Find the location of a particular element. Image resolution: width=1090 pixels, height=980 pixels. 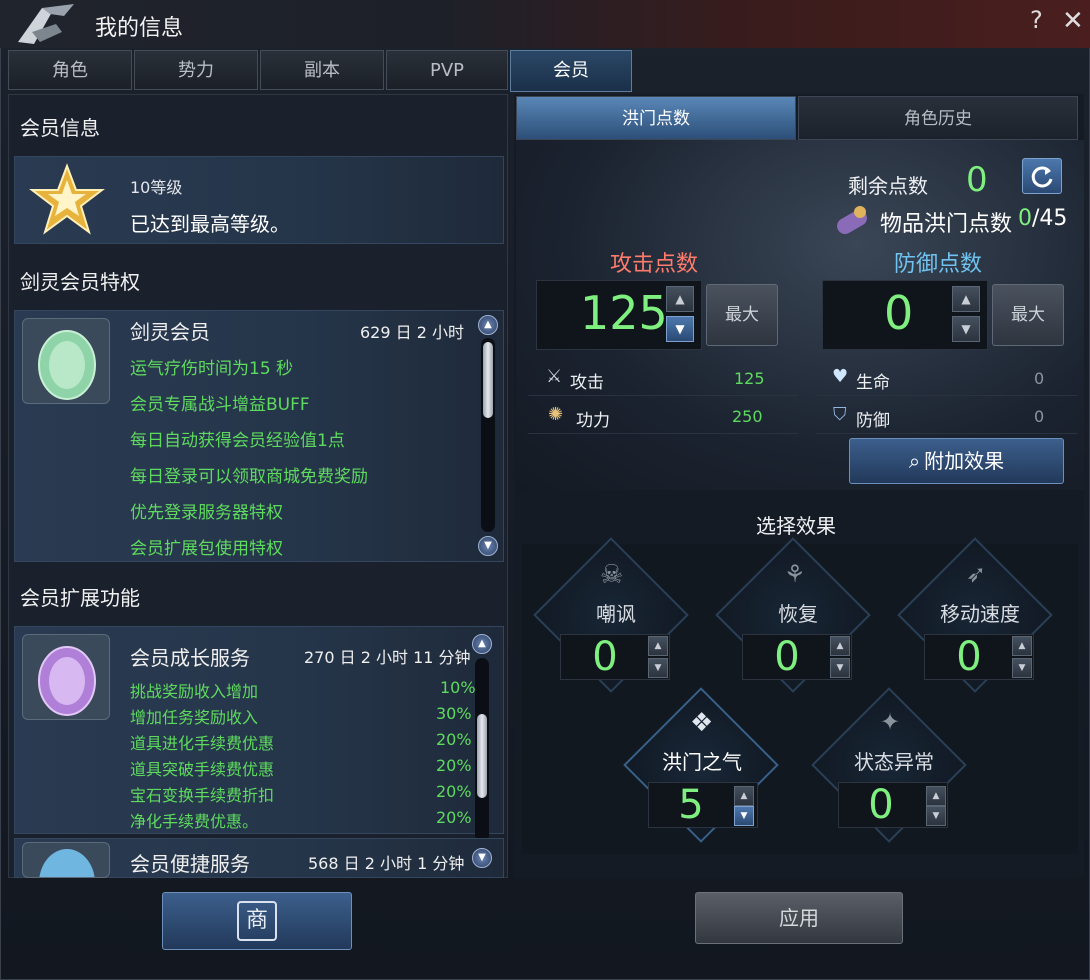

member-info-title: 会员信息 is located at coordinates (60, 128).